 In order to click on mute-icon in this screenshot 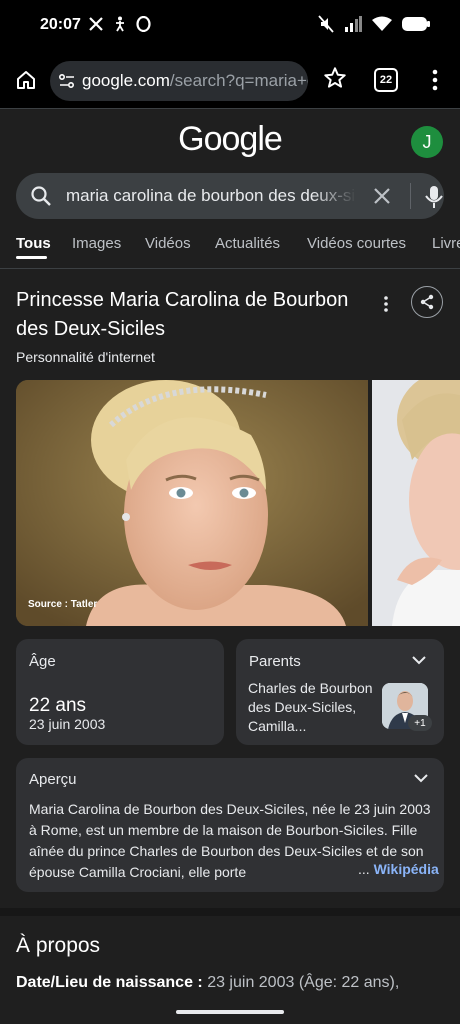, I will do `click(326, 24)`.